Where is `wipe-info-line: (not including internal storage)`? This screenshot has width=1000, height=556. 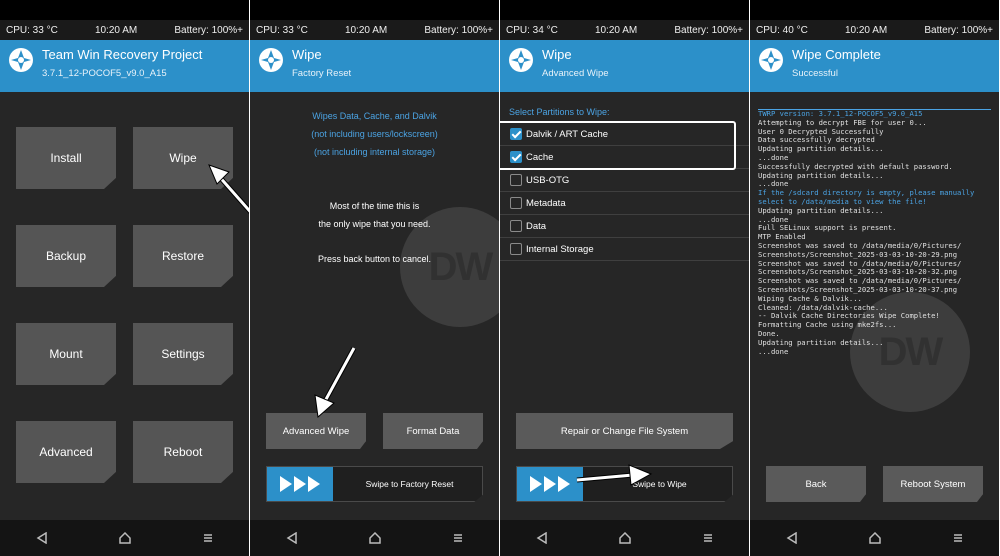 wipe-info-line: (not including internal storage) is located at coordinates (374, 152).